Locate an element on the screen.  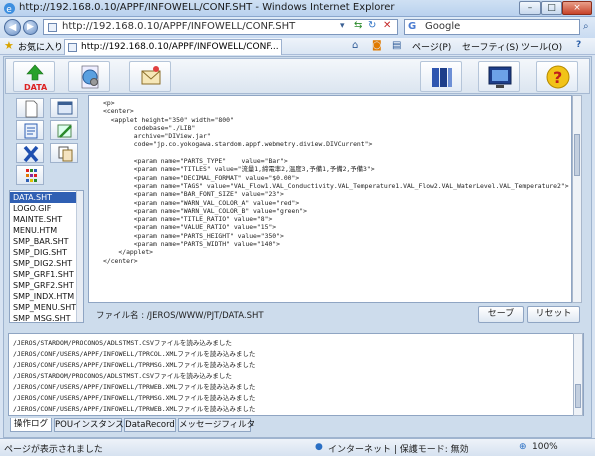
file-list-item: SMP_MENU.SHT is located at coordinates (43, 307).